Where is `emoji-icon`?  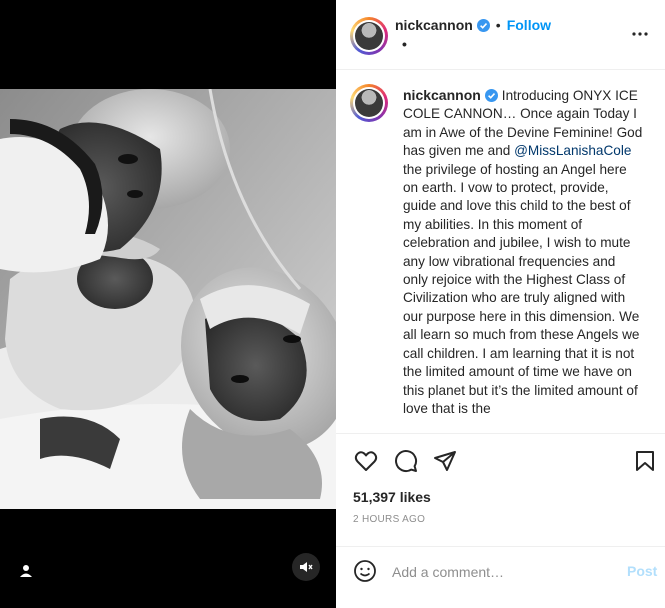 emoji-icon is located at coordinates (365, 571).